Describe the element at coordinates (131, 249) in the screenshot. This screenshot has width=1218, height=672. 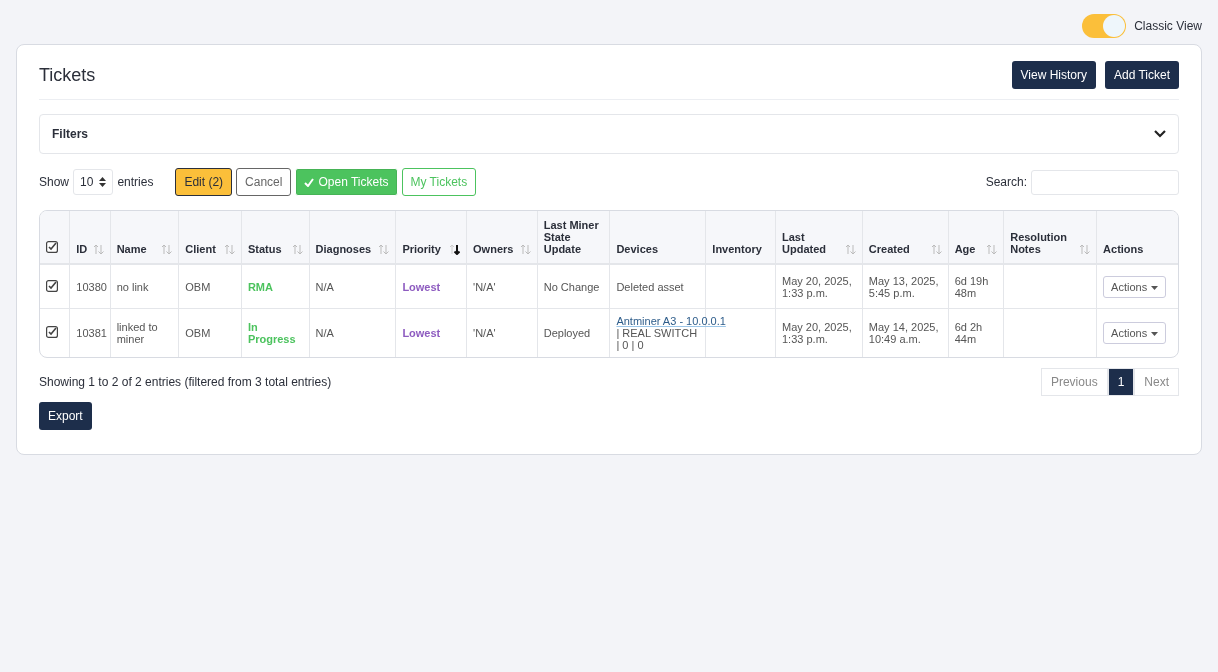
I see `column-header: Name` at that location.